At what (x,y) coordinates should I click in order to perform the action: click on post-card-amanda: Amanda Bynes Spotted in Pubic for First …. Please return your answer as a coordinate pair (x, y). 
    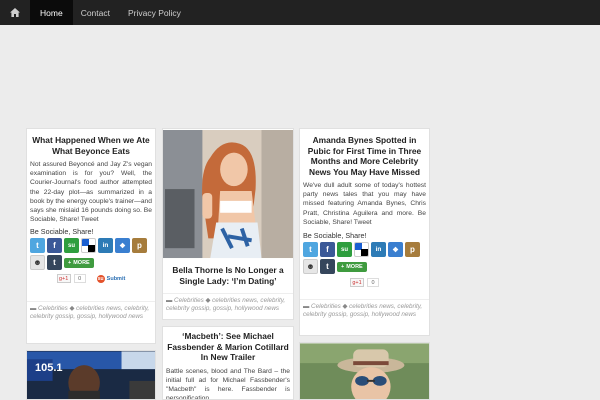
    Looking at the image, I should click on (364, 232).